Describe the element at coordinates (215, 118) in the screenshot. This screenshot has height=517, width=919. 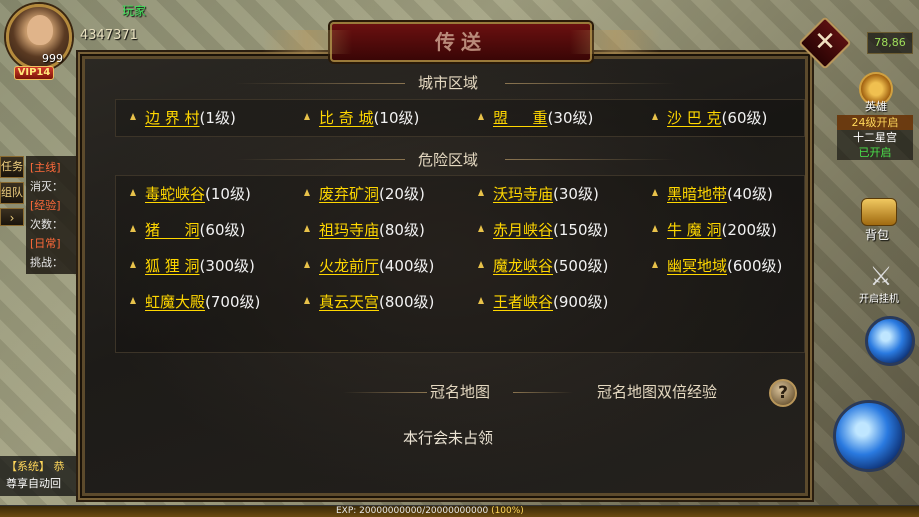
I see `map-link: 边 界 村(1级)` at that location.